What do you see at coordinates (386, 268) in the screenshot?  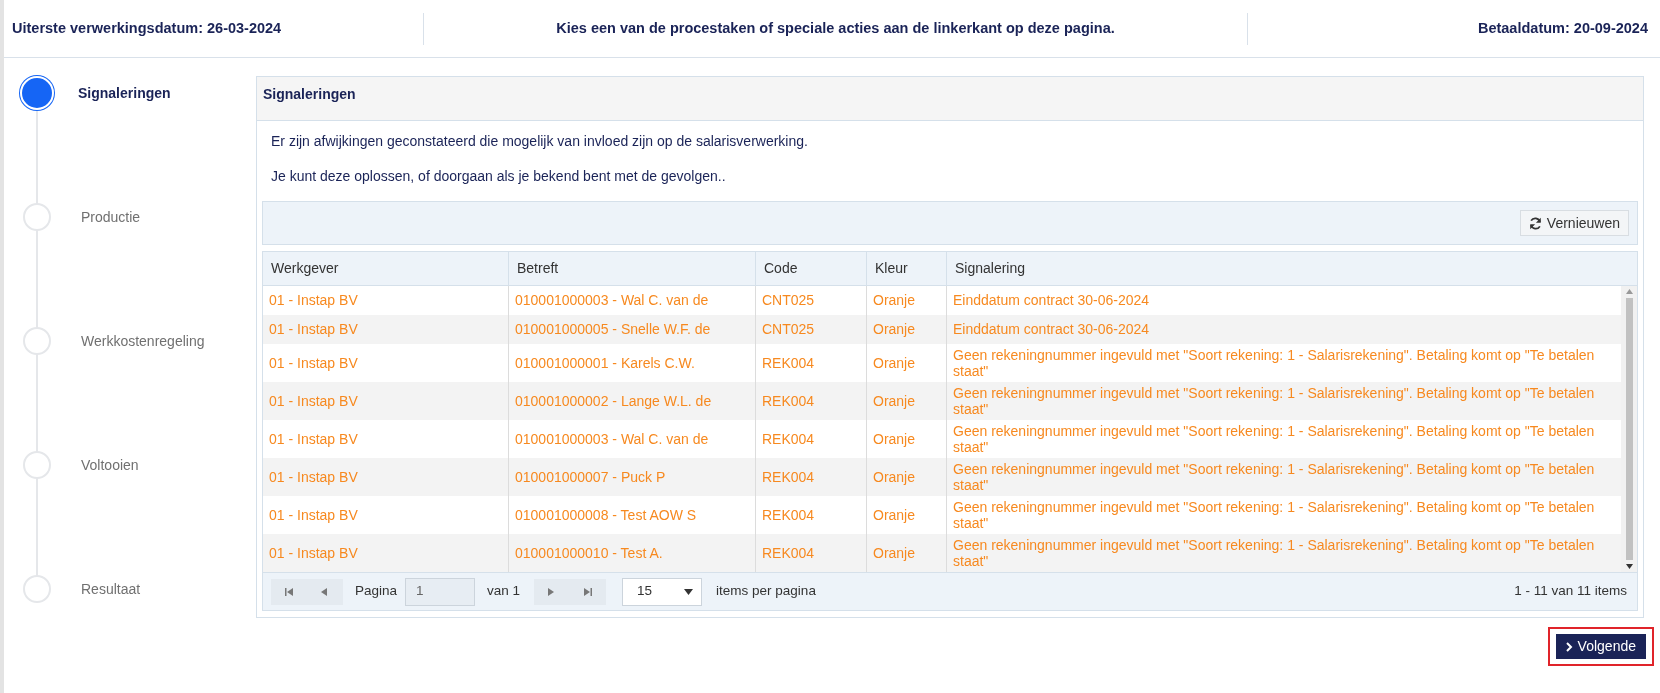 I see `column-header: Werkgever` at bounding box center [386, 268].